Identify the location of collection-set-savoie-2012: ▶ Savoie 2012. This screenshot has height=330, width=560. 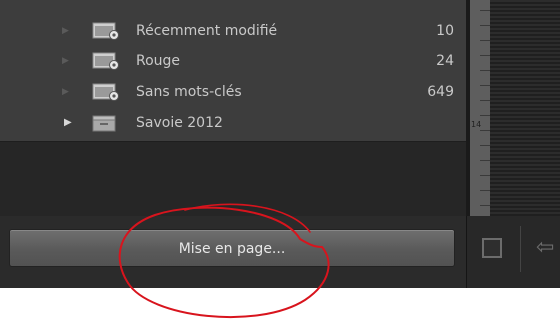
(233, 123).